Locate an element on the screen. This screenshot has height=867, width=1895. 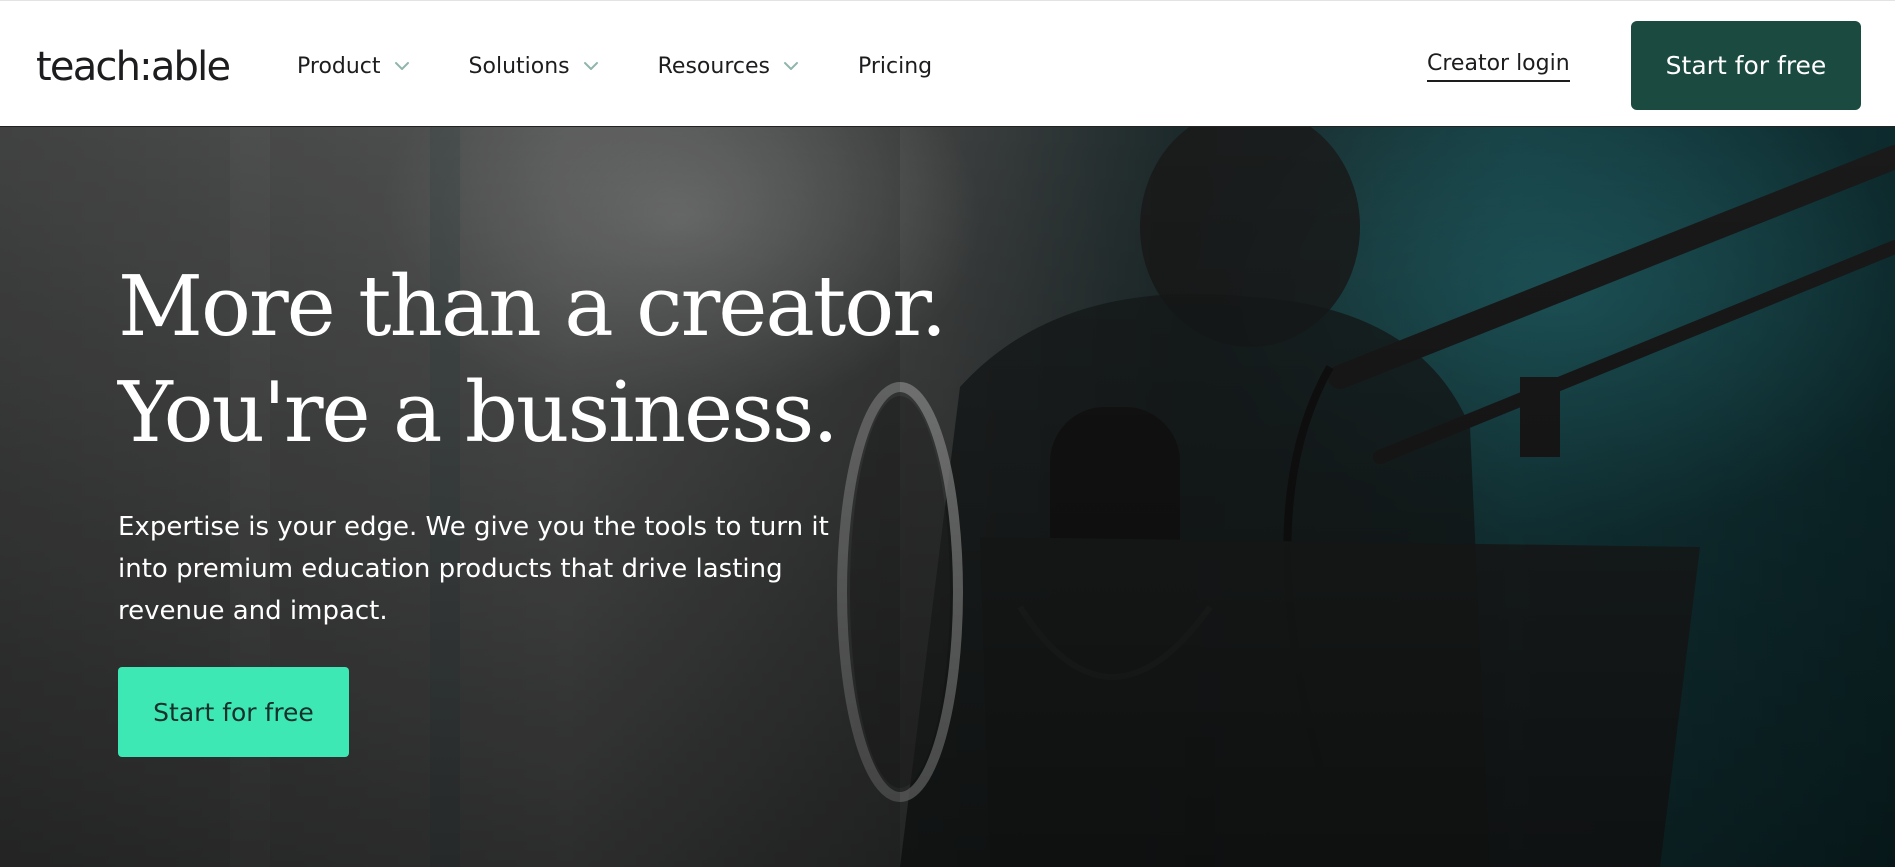
nav-pricing: Pricing is located at coordinates (895, 66).